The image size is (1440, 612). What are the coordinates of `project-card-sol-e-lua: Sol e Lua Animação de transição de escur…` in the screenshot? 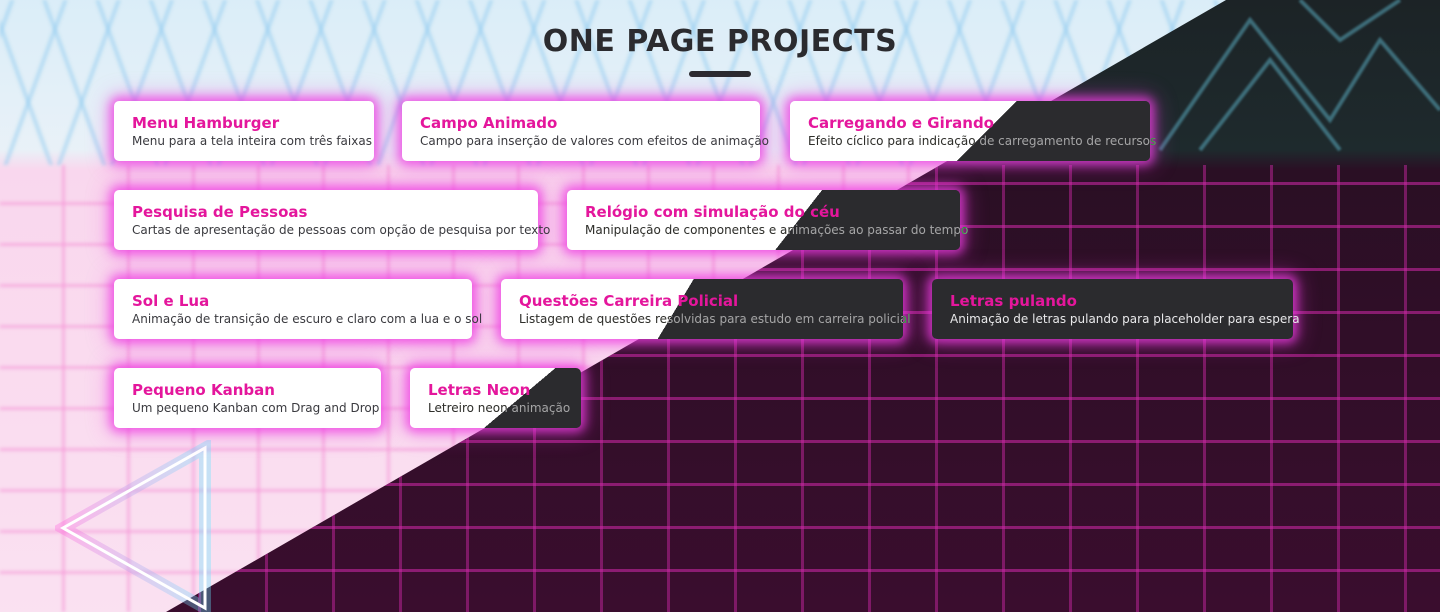 It's located at (298, 309).